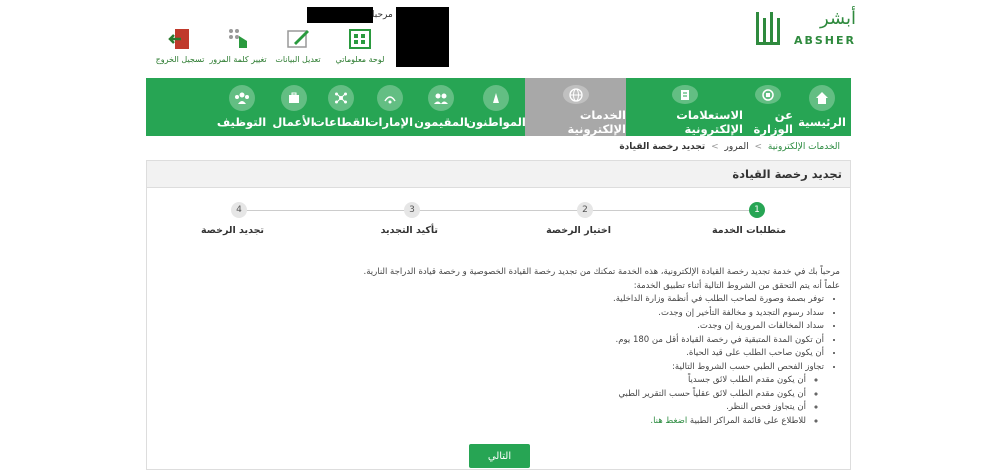 The height and width of the screenshot is (470, 1006). What do you see at coordinates (572, 354) in the screenshot?
I see `condition-item: أن يكون صاحب الطلب على قيد الحياة.` at bounding box center [572, 354].